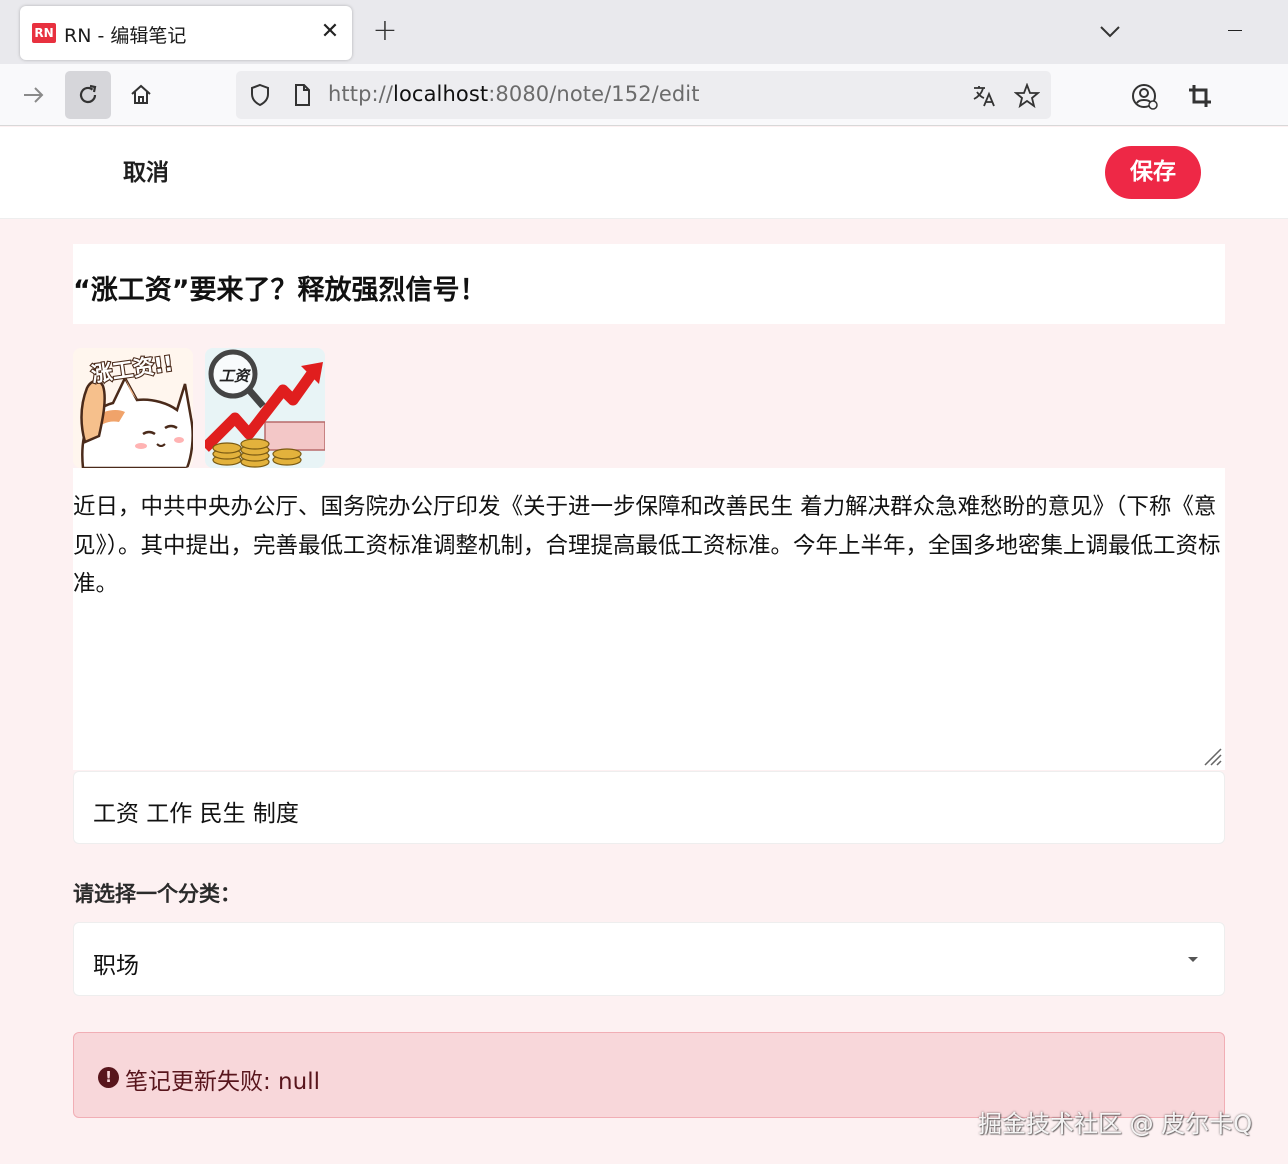 This screenshot has height=1164, width=1288. What do you see at coordinates (260, 97) in the screenshot?
I see `shield-icon` at bounding box center [260, 97].